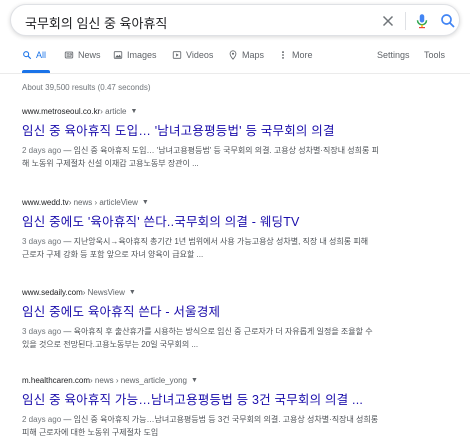  Describe the element at coordinates (41, 55) in the screenshot. I see `tab-label: All` at that location.